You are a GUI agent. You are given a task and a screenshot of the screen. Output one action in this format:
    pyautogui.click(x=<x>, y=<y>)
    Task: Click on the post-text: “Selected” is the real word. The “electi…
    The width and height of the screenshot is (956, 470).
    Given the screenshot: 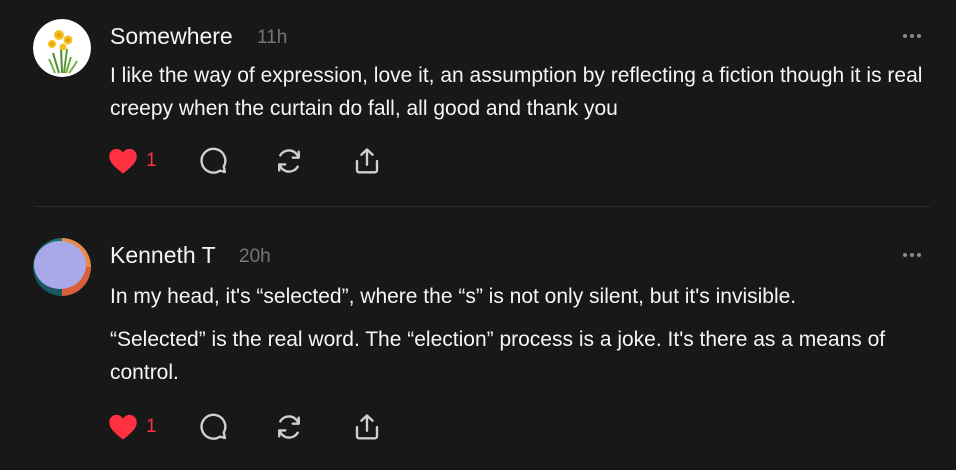 What is the action you would take?
    pyautogui.click(x=498, y=356)
    